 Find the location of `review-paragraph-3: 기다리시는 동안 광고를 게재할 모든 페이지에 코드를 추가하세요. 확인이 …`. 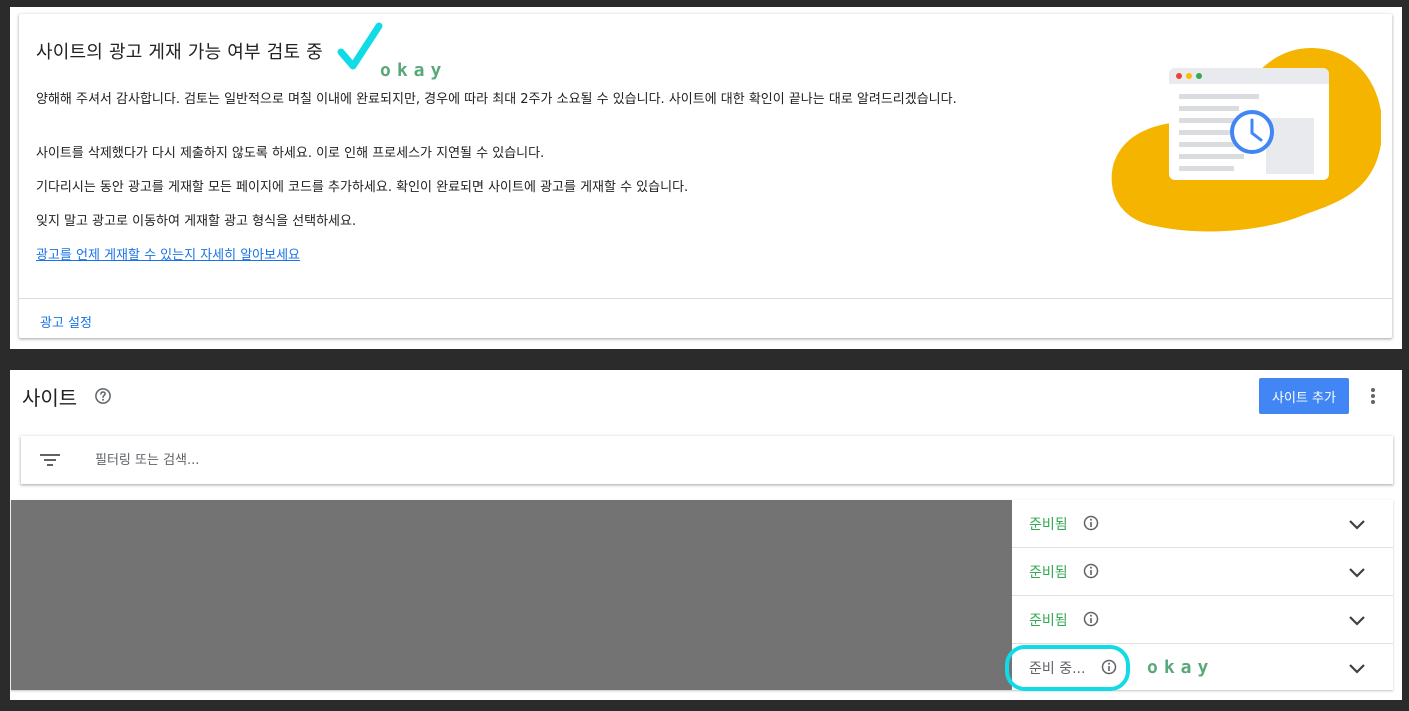

review-paragraph-3: 기다리시는 동안 광고를 게재할 모든 페이지에 코드를 추가하세요. 확인이 … is located at coordinates (362, 187).